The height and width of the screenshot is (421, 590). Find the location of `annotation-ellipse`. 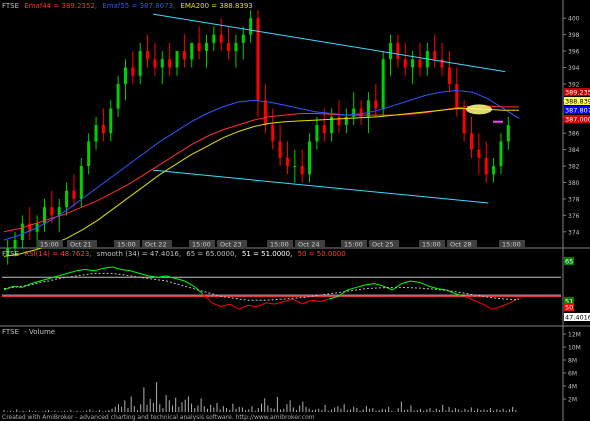

annotation-ellipse is located at coordinates (479, 109).